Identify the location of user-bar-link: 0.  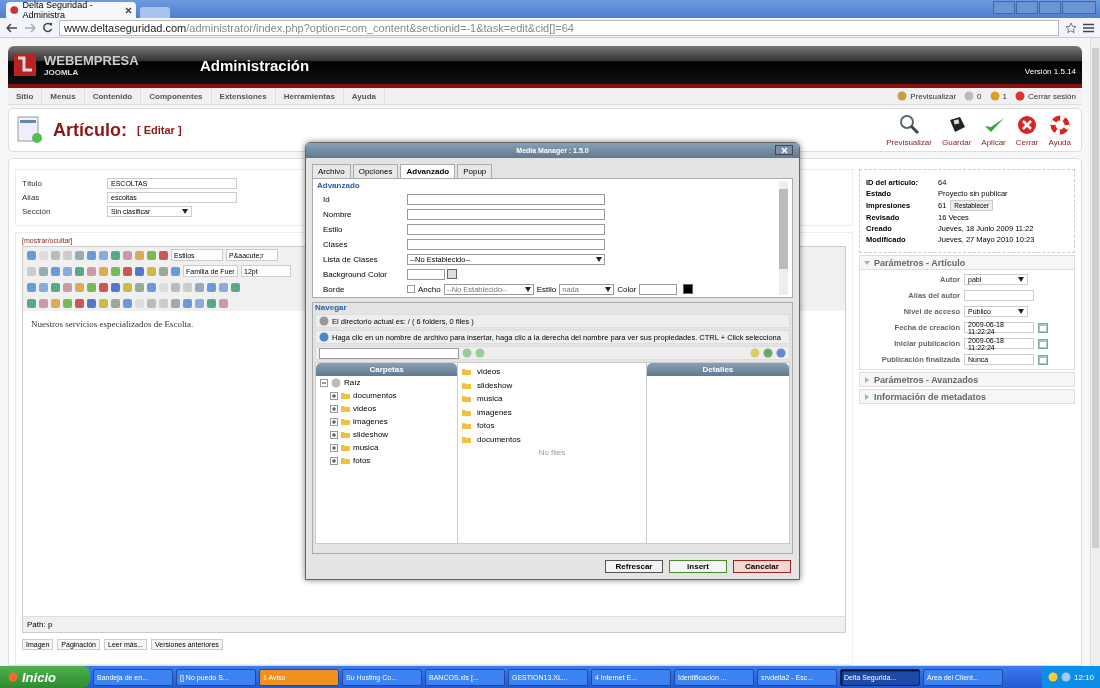
(979, 96).